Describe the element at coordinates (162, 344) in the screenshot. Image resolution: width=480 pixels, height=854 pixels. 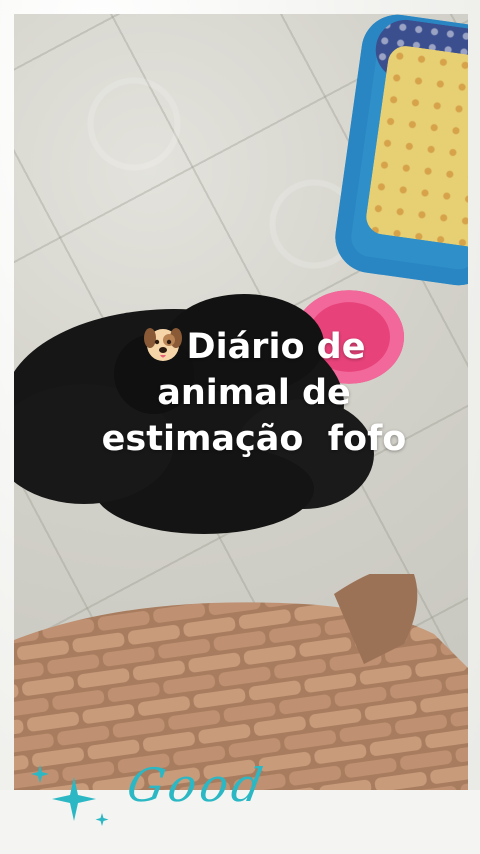
I see `dog-face-icon` at that location.